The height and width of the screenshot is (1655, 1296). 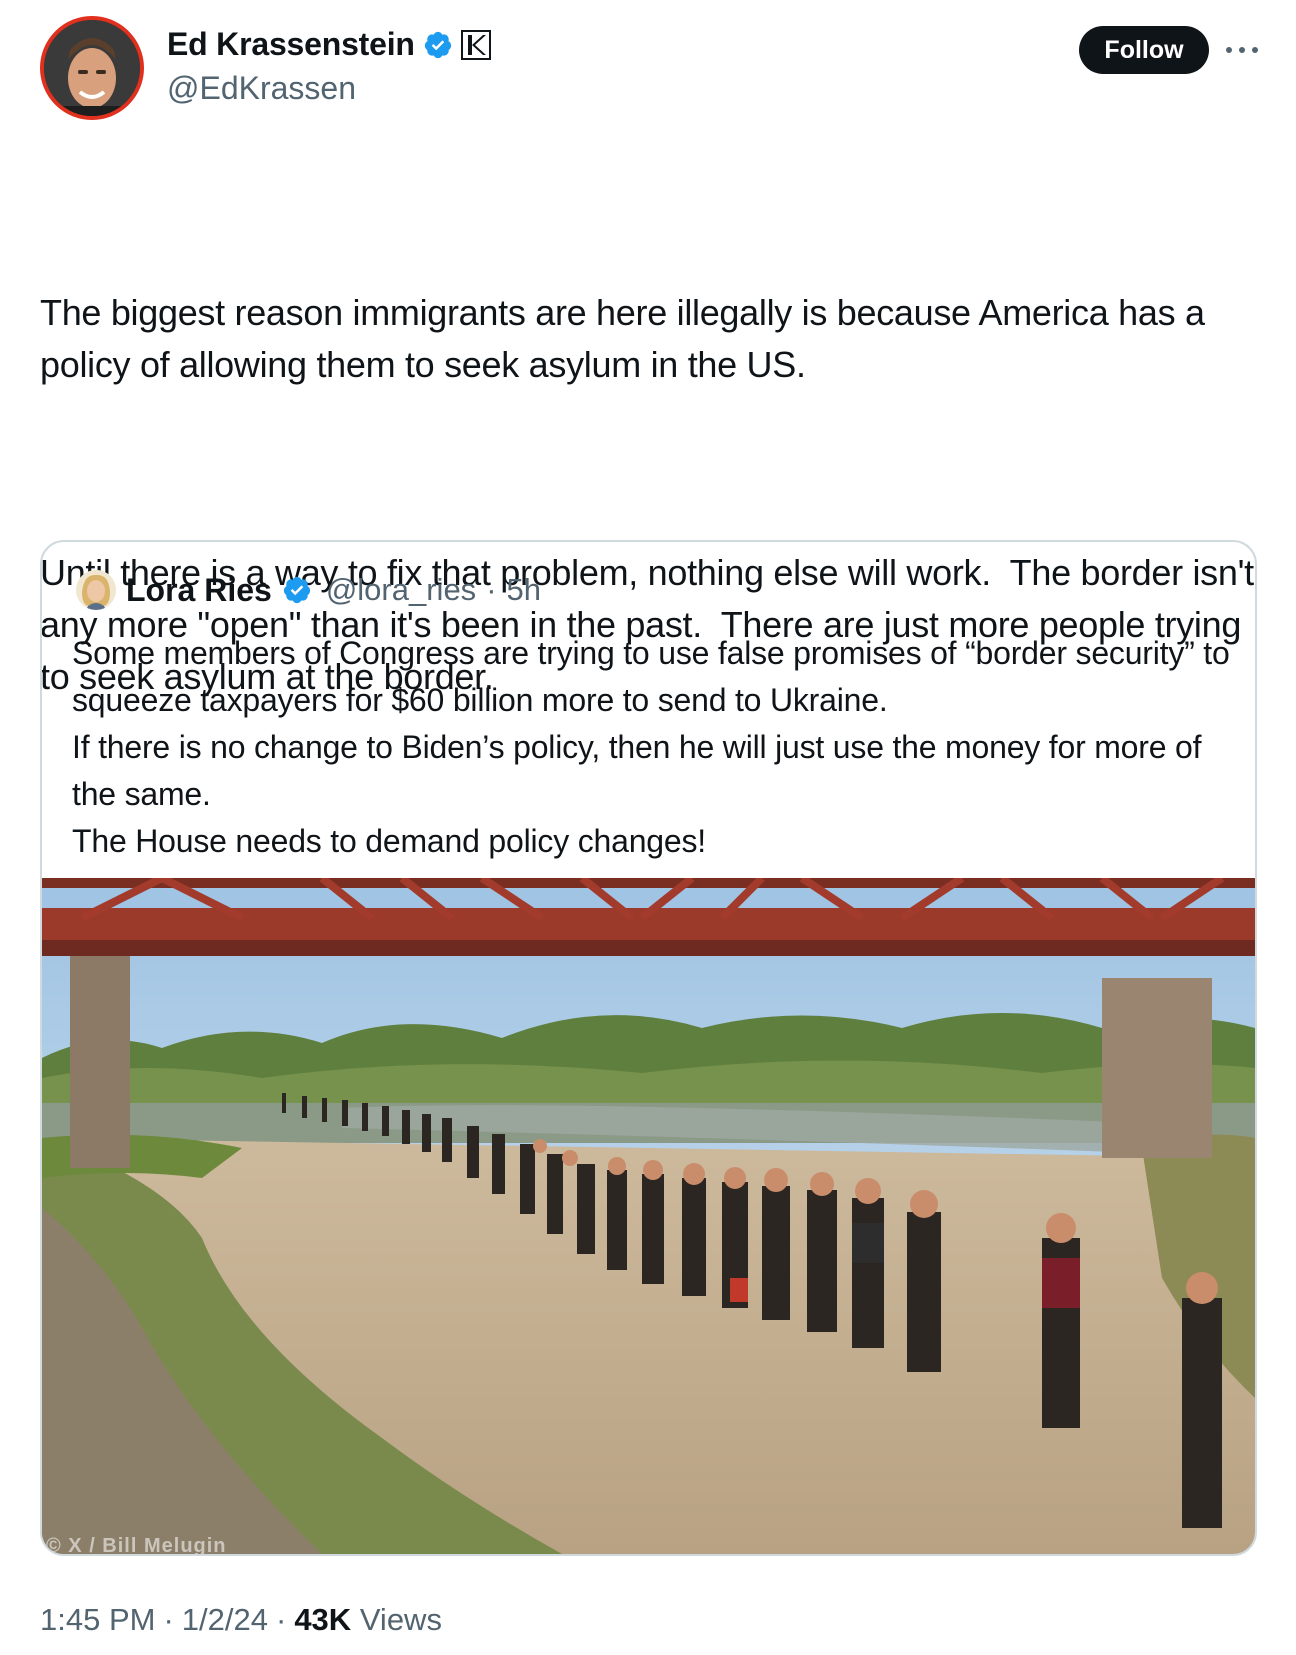 I want to click on author-name-row: Ed Krassenstein, so click(x=329, y=44).